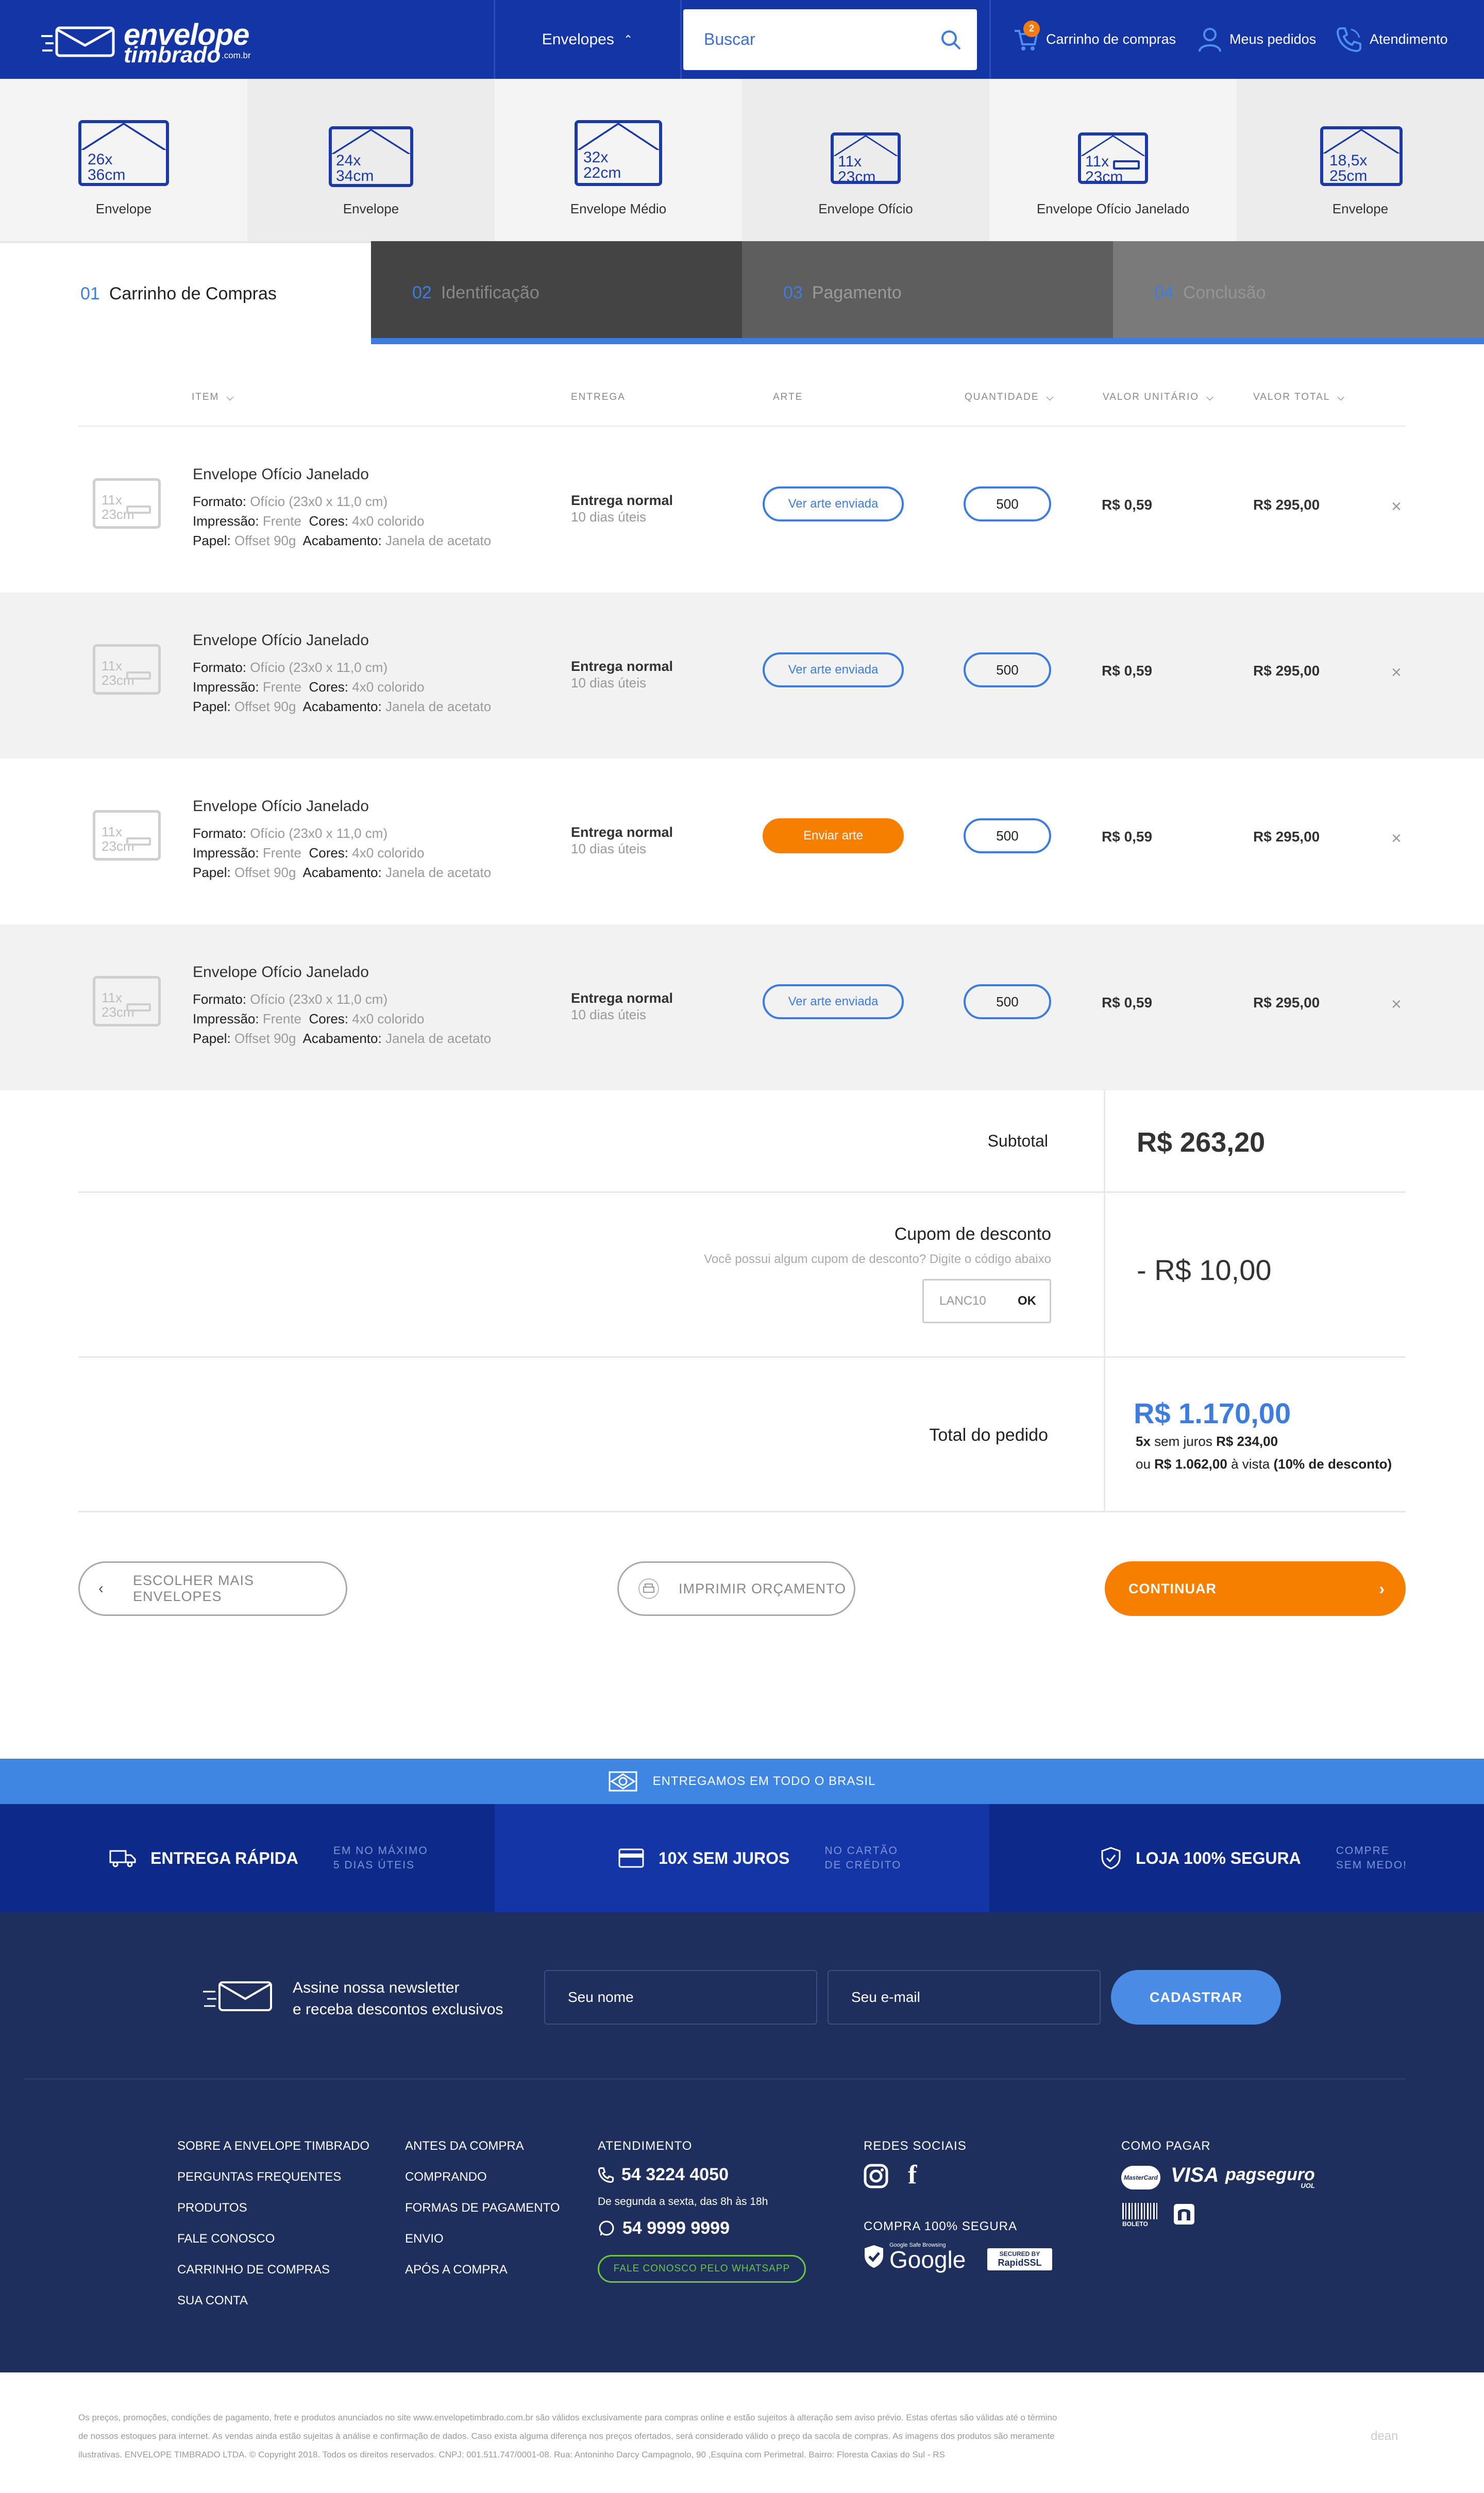  What do you see at coordinates (1299, 397) in the screenshot?
I see `th-valor-total: VALOR TOTAL ⌵` at bounding box center [1299, 397].